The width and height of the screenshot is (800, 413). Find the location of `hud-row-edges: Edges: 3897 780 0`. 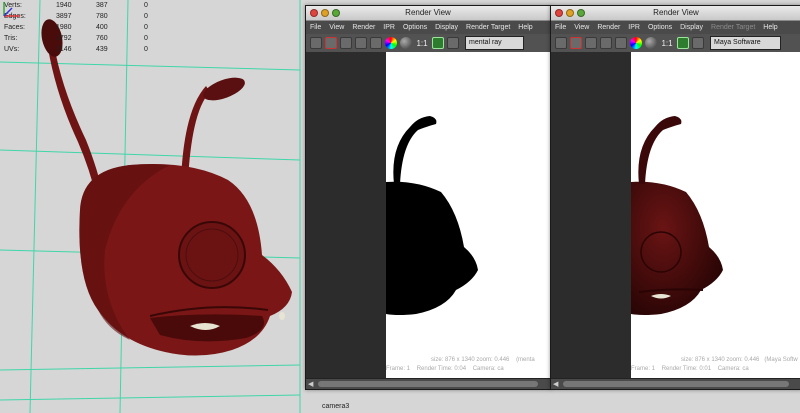

hud-row-edges: Edges: 3897 780 0 is located at coordinates (76, 16).